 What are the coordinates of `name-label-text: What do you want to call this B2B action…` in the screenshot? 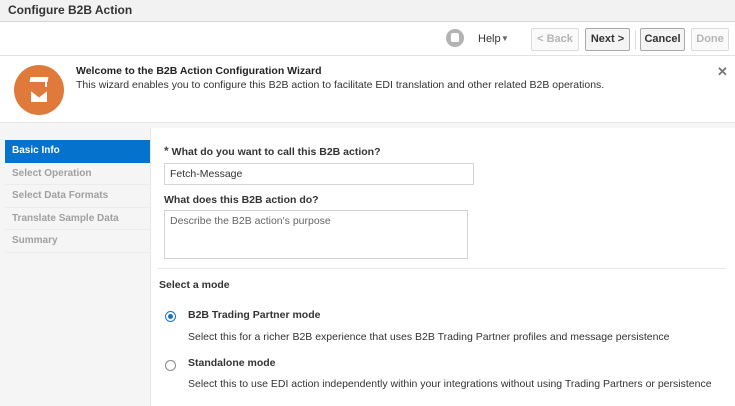 It's located at (276, 152).